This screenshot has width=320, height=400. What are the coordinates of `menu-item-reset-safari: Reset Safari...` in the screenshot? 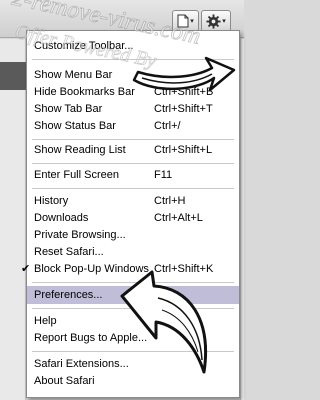 It's located at (133, 252).